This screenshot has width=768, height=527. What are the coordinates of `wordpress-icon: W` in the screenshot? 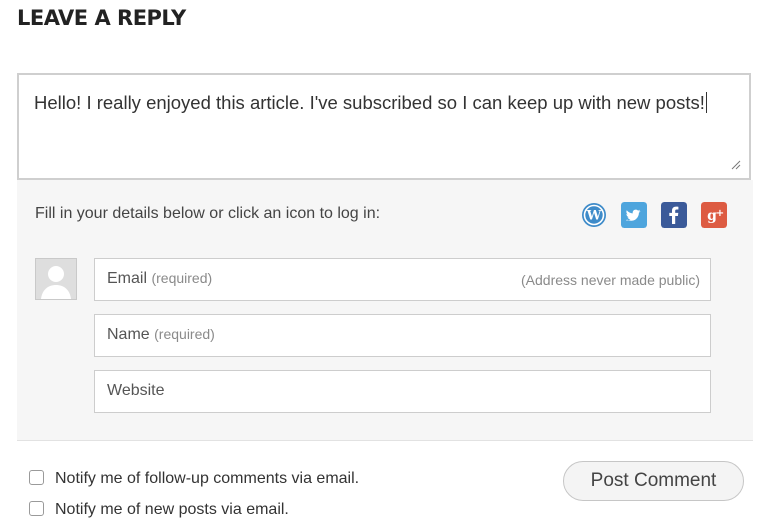 It's located at (594, 215).